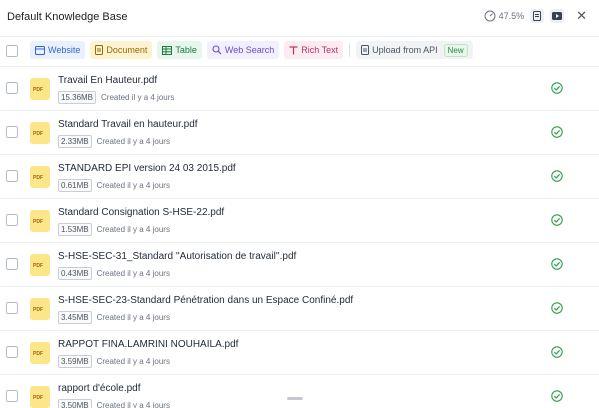 The image size is (599, 408). What do you see at coordinates (12, 51) in the screenshot?
I see `select-all-checkbox` at bounding box center [12, 51].